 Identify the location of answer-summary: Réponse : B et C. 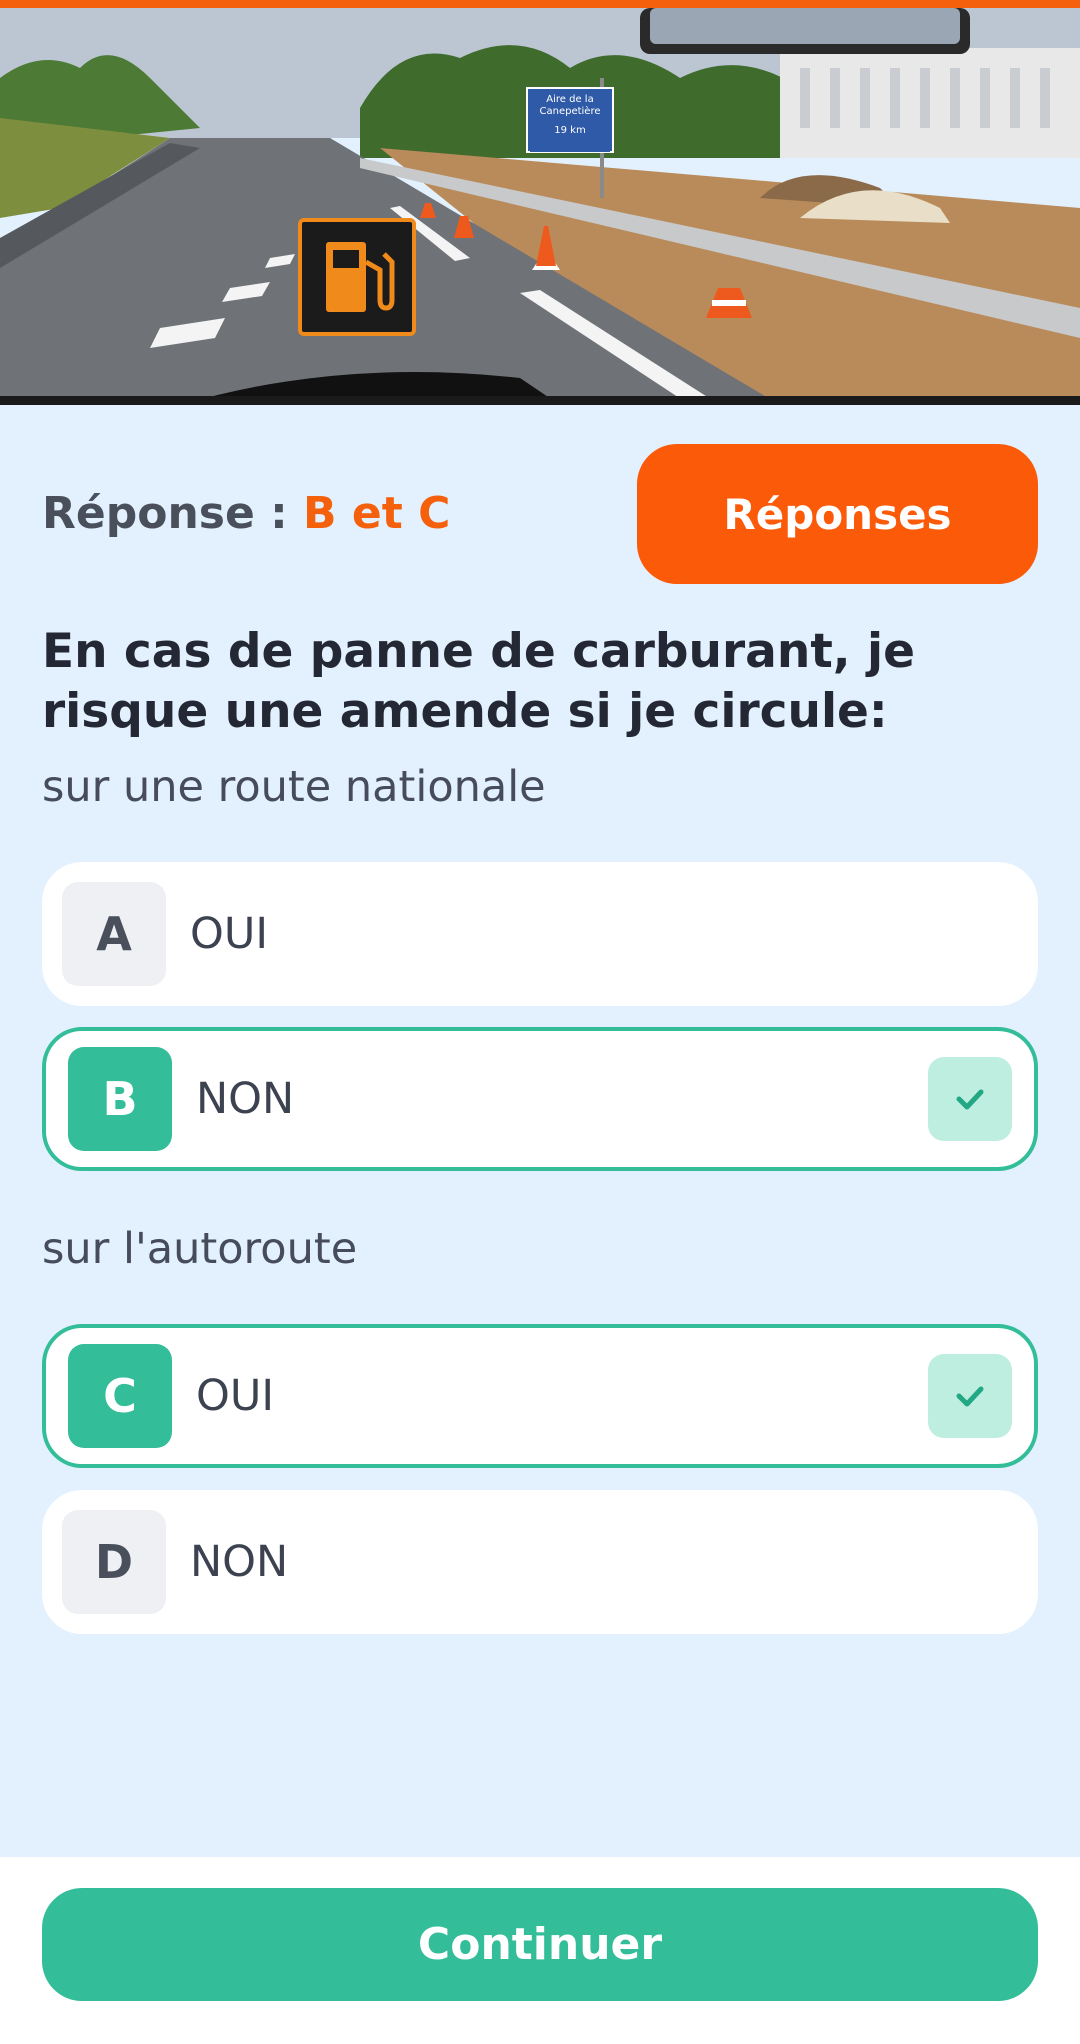
(246, 513).